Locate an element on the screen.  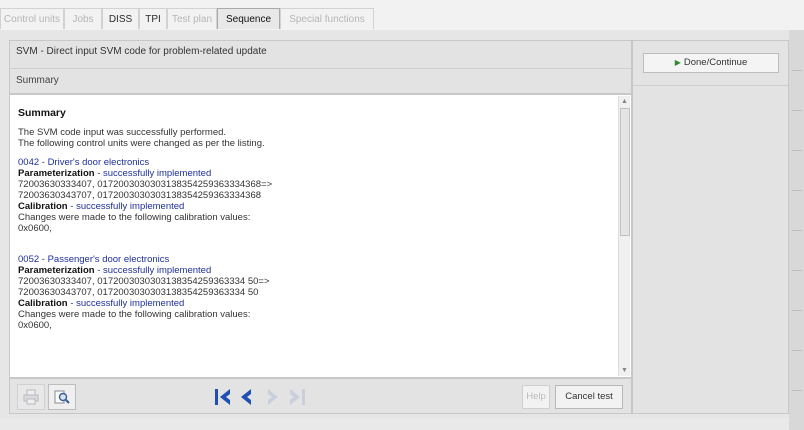
unit-title: 0052 - Passenger's door electronics is located at coordinates (94, 259).